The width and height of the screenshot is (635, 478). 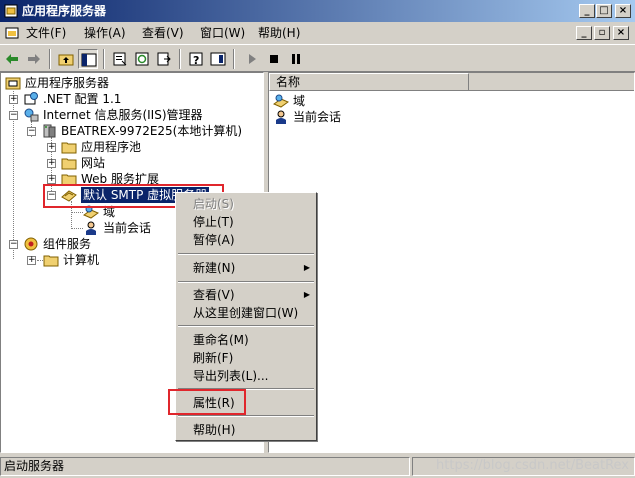 What do you see at coordinates (246, 340) in the screenshot?
I see `context-item-rename: 重命名(M)` at bounding box center [246, 340].